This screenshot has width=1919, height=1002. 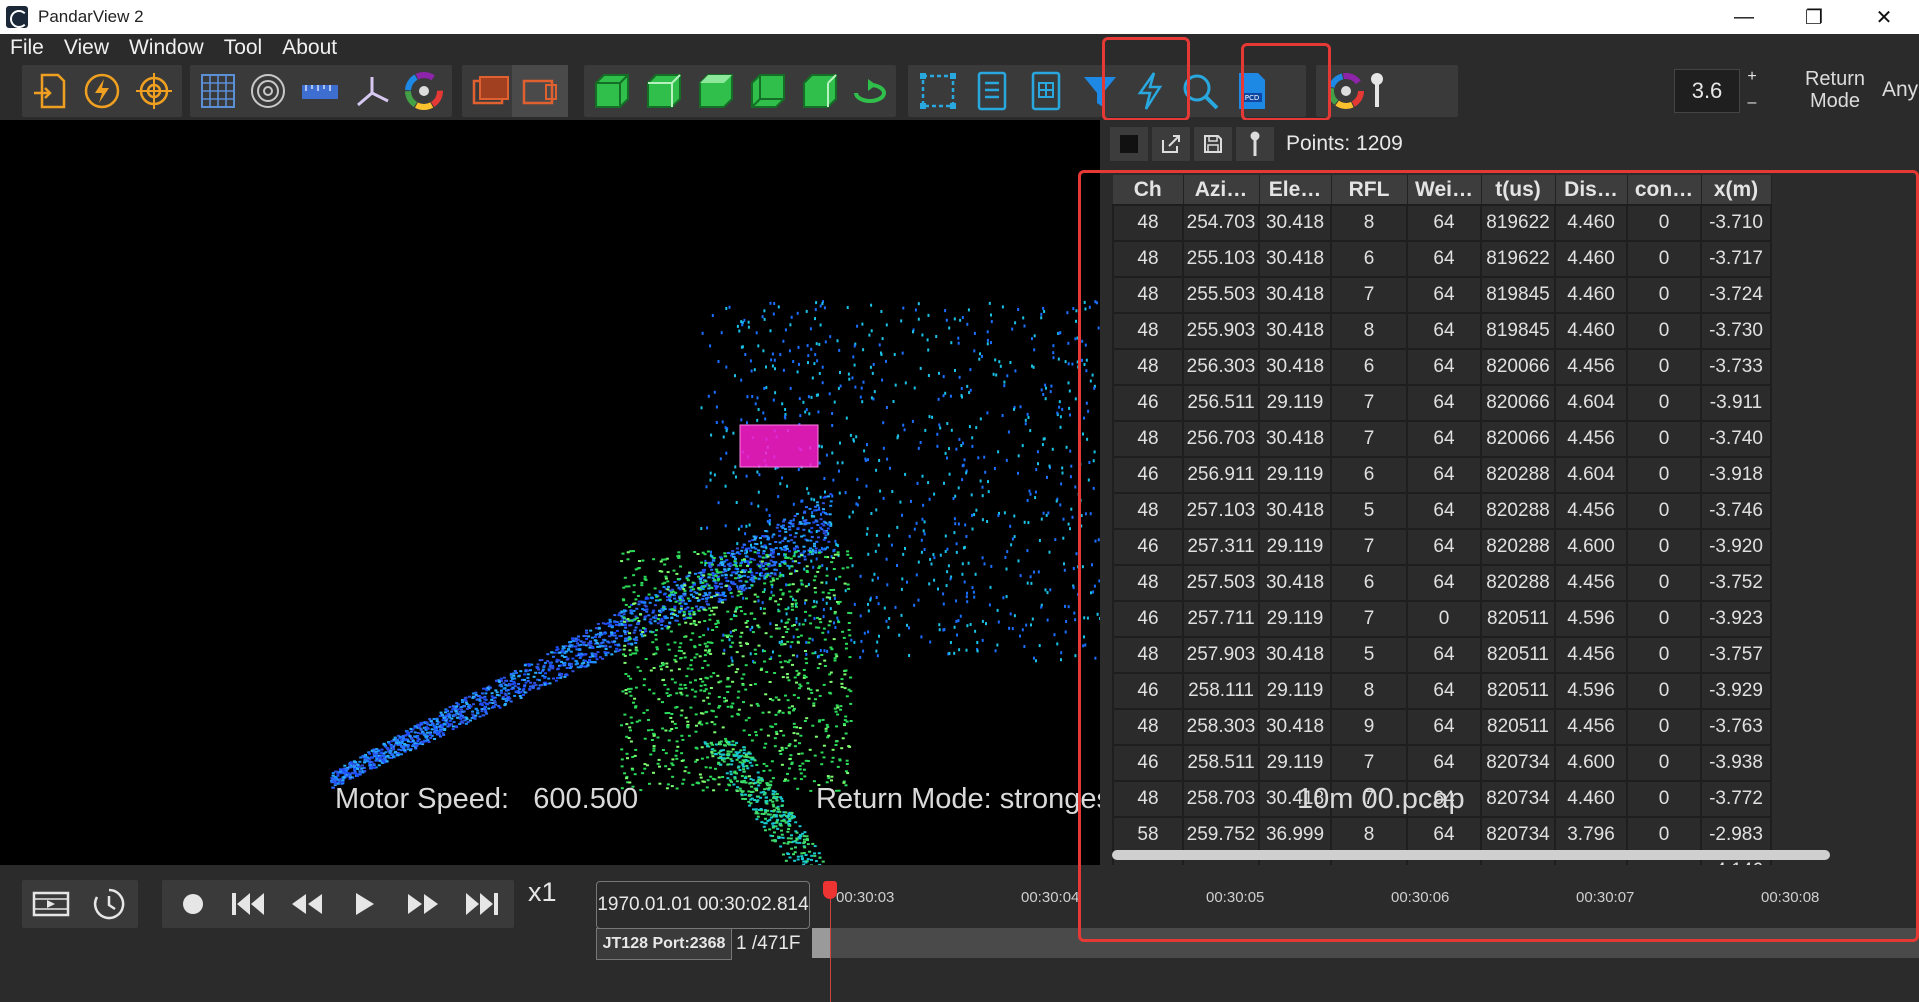 I want to click on tick-label: 00:30:04, so click(x=1050, y=897).